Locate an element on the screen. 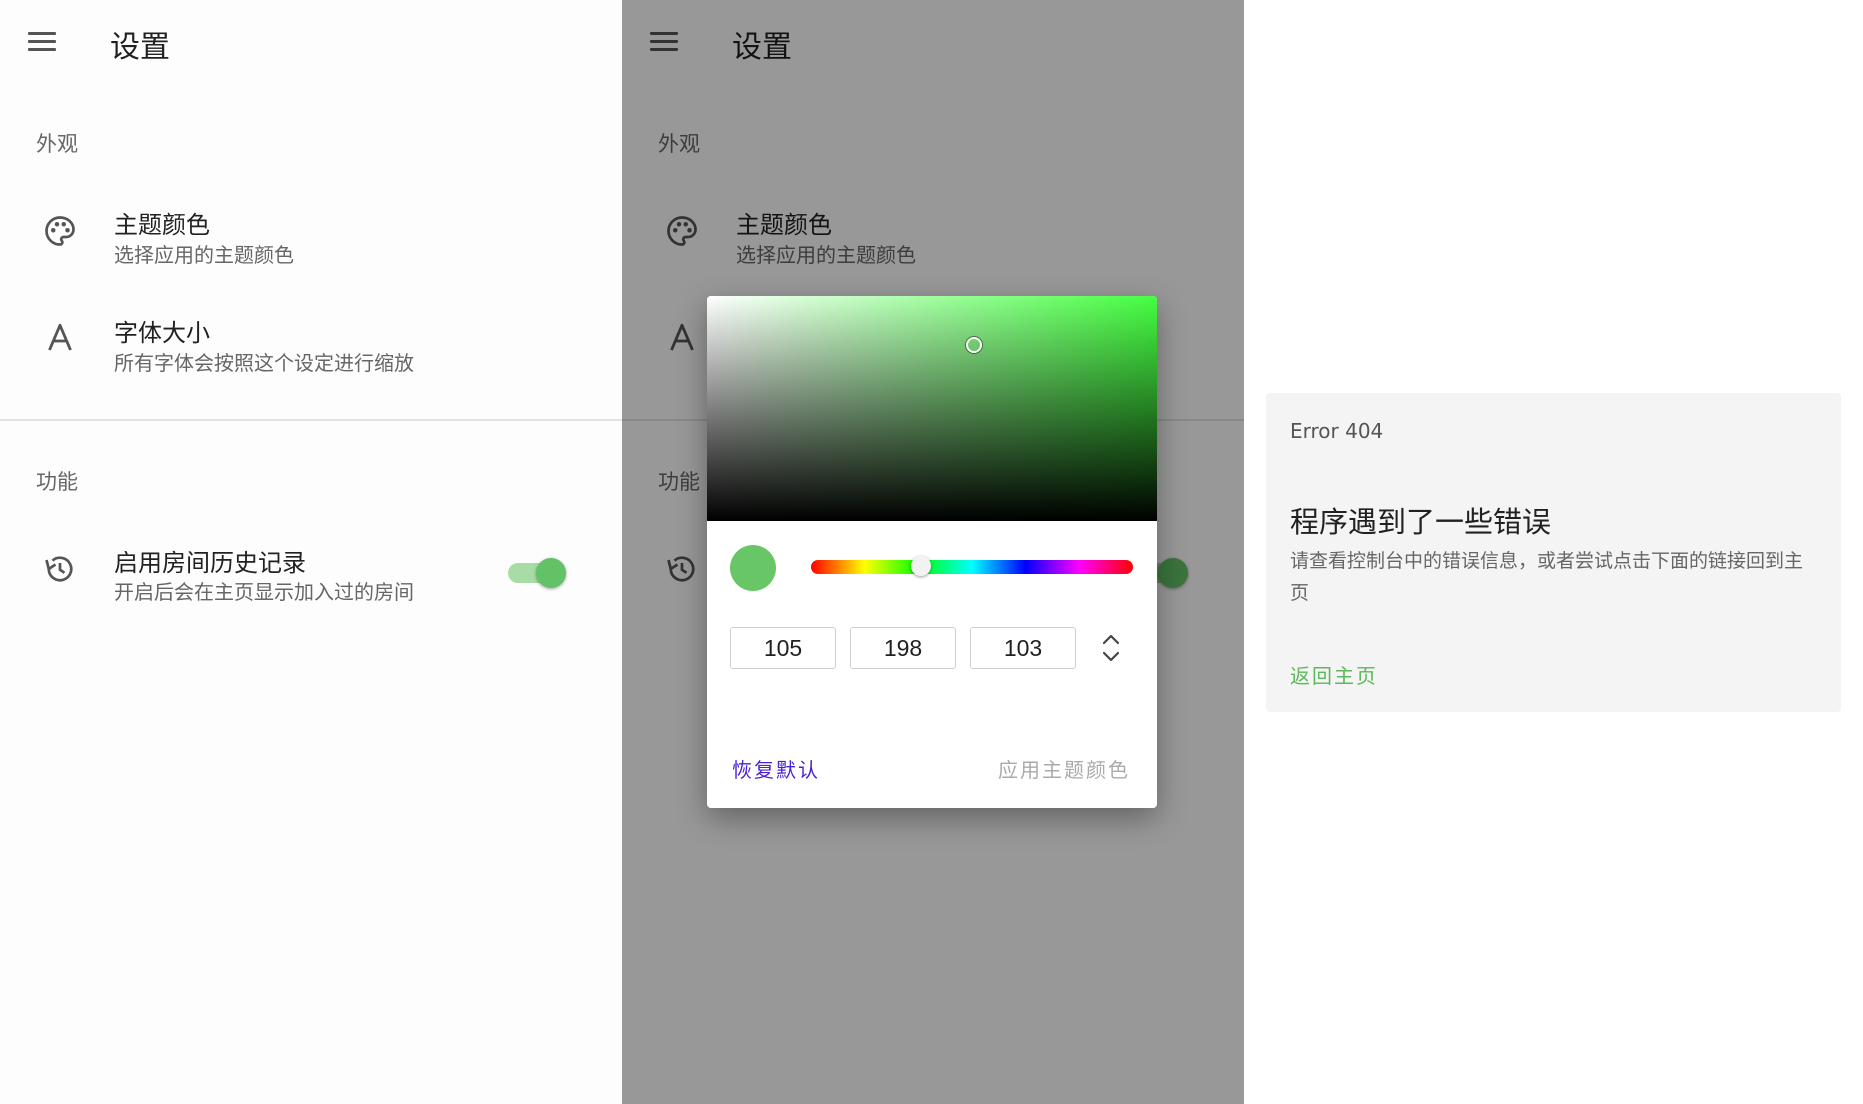 This screenshot has width=1863, height=1104. setting-subtitle: 选择应用的主题颜色 is located at coordinates (204, 255).